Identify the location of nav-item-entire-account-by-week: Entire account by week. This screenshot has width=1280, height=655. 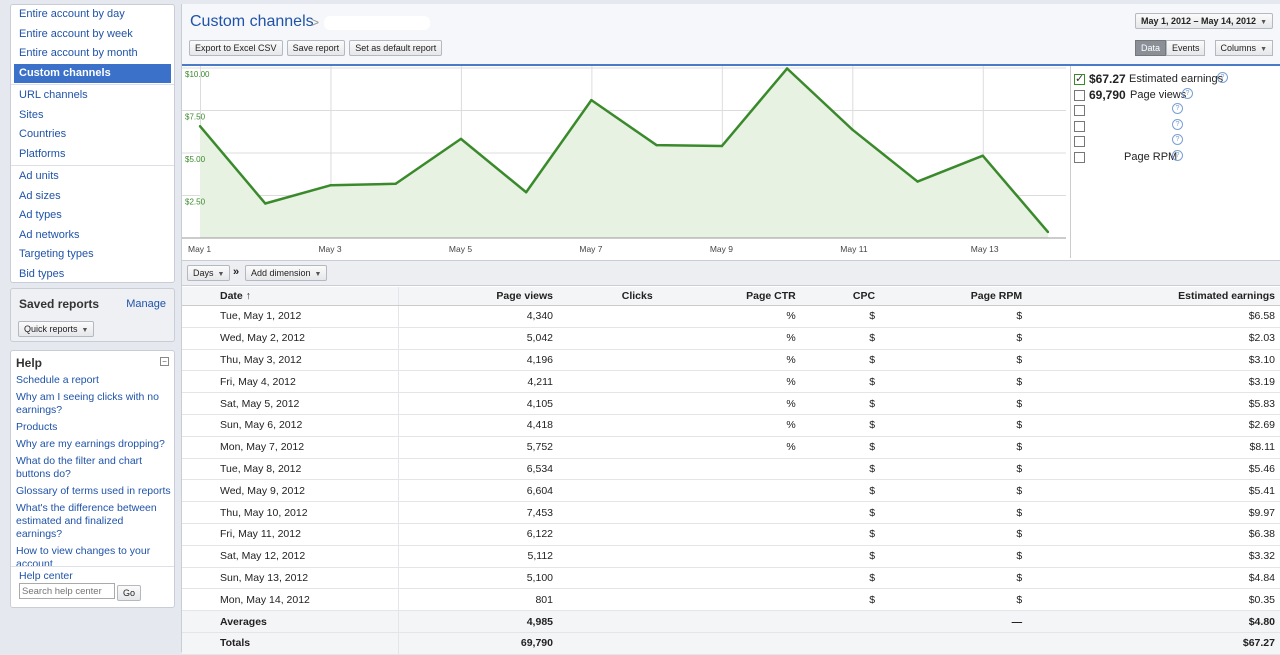
(92, 35).